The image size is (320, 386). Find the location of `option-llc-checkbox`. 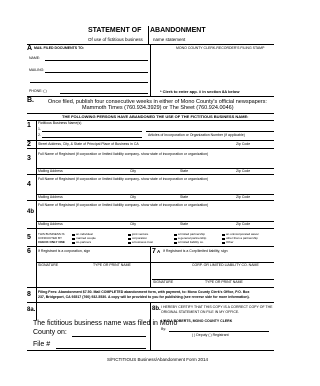

option-llc-checkbox is located at coordinates (175, 243).